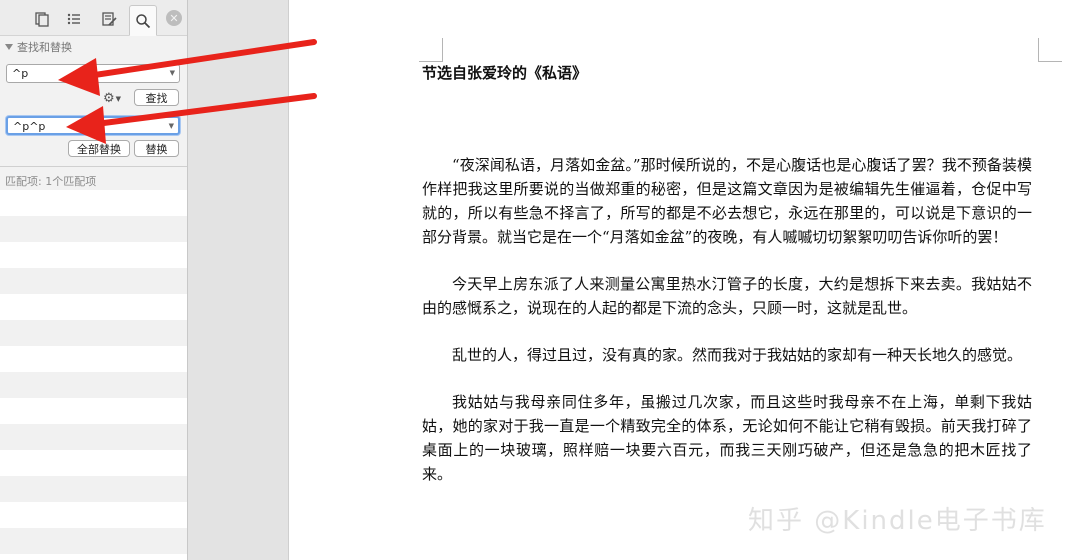 The width and height of the screenshot is (1080, 560). I want to click on section-title: 查找和替换, so click(44, 47).